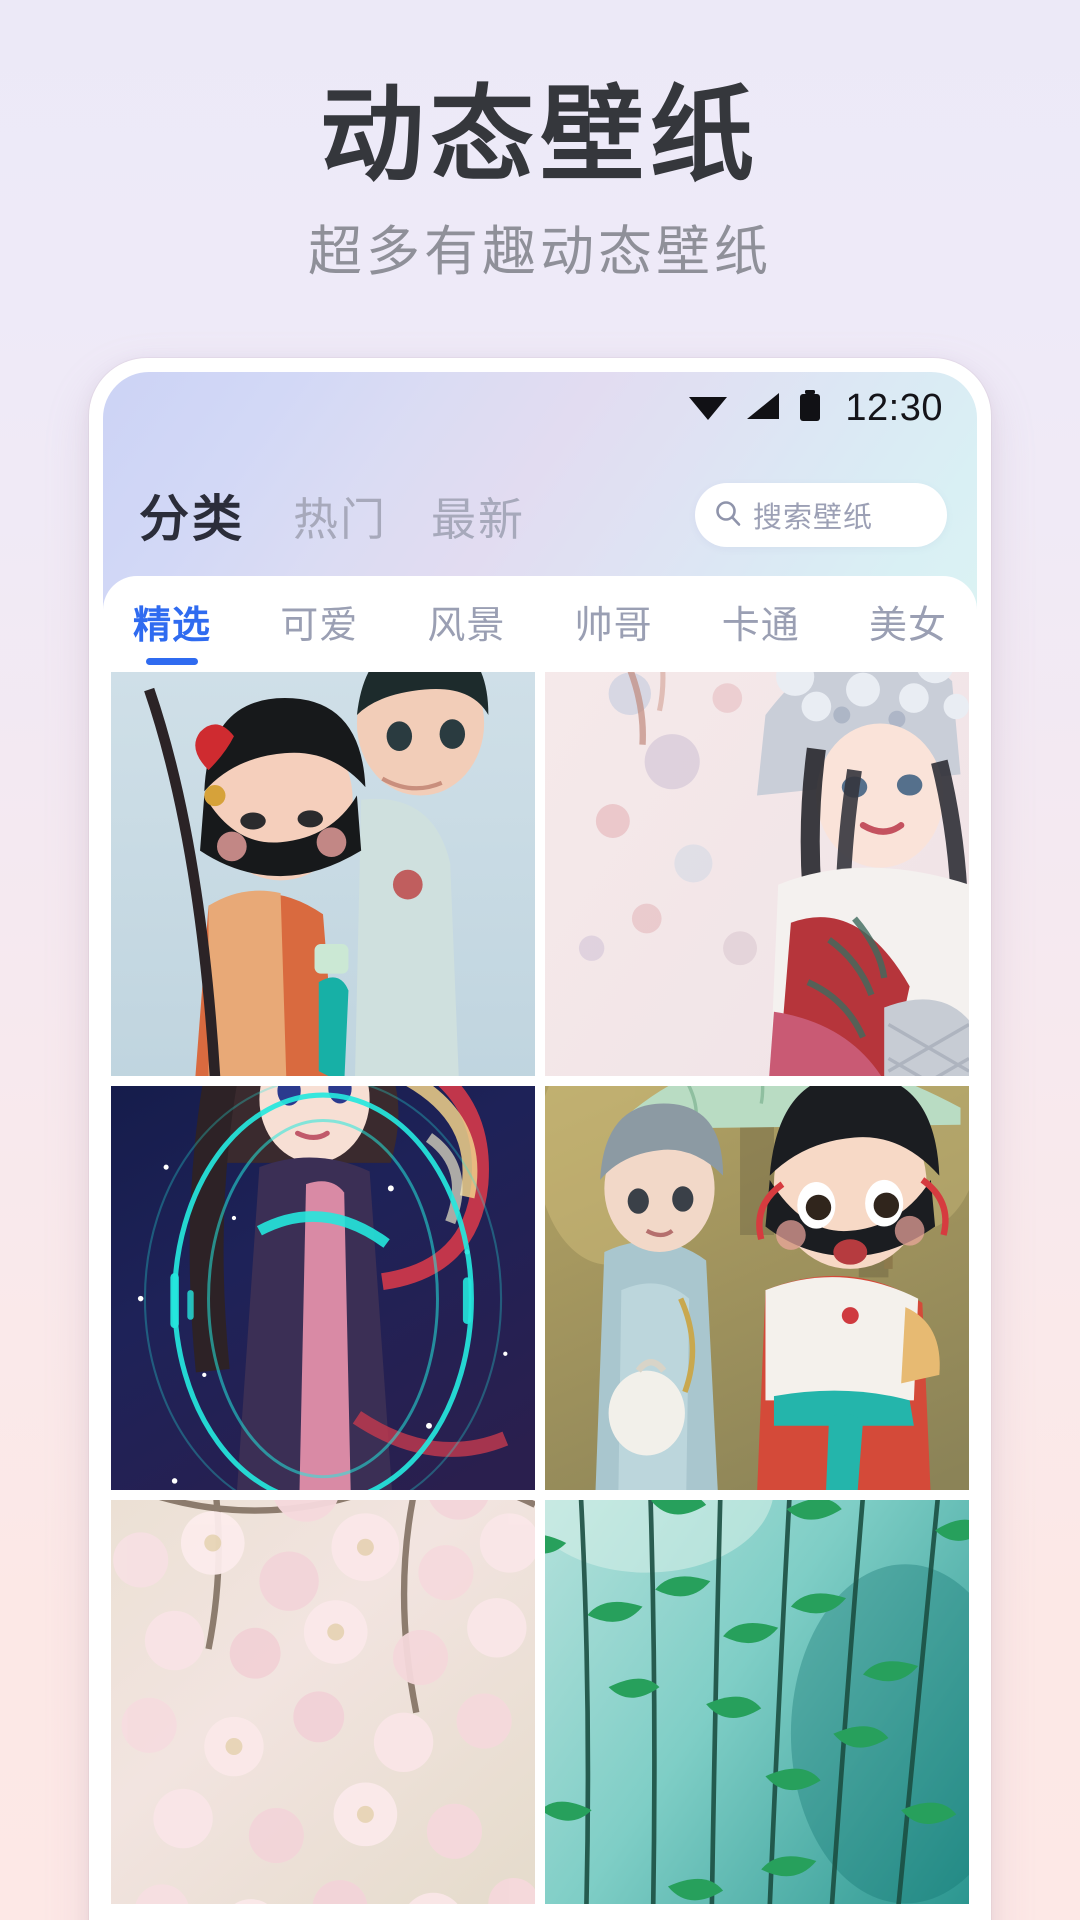  Describe the element at coordinates (894, 407) in the screenshot. I see `status-bar-clock: 12:30` at that location.